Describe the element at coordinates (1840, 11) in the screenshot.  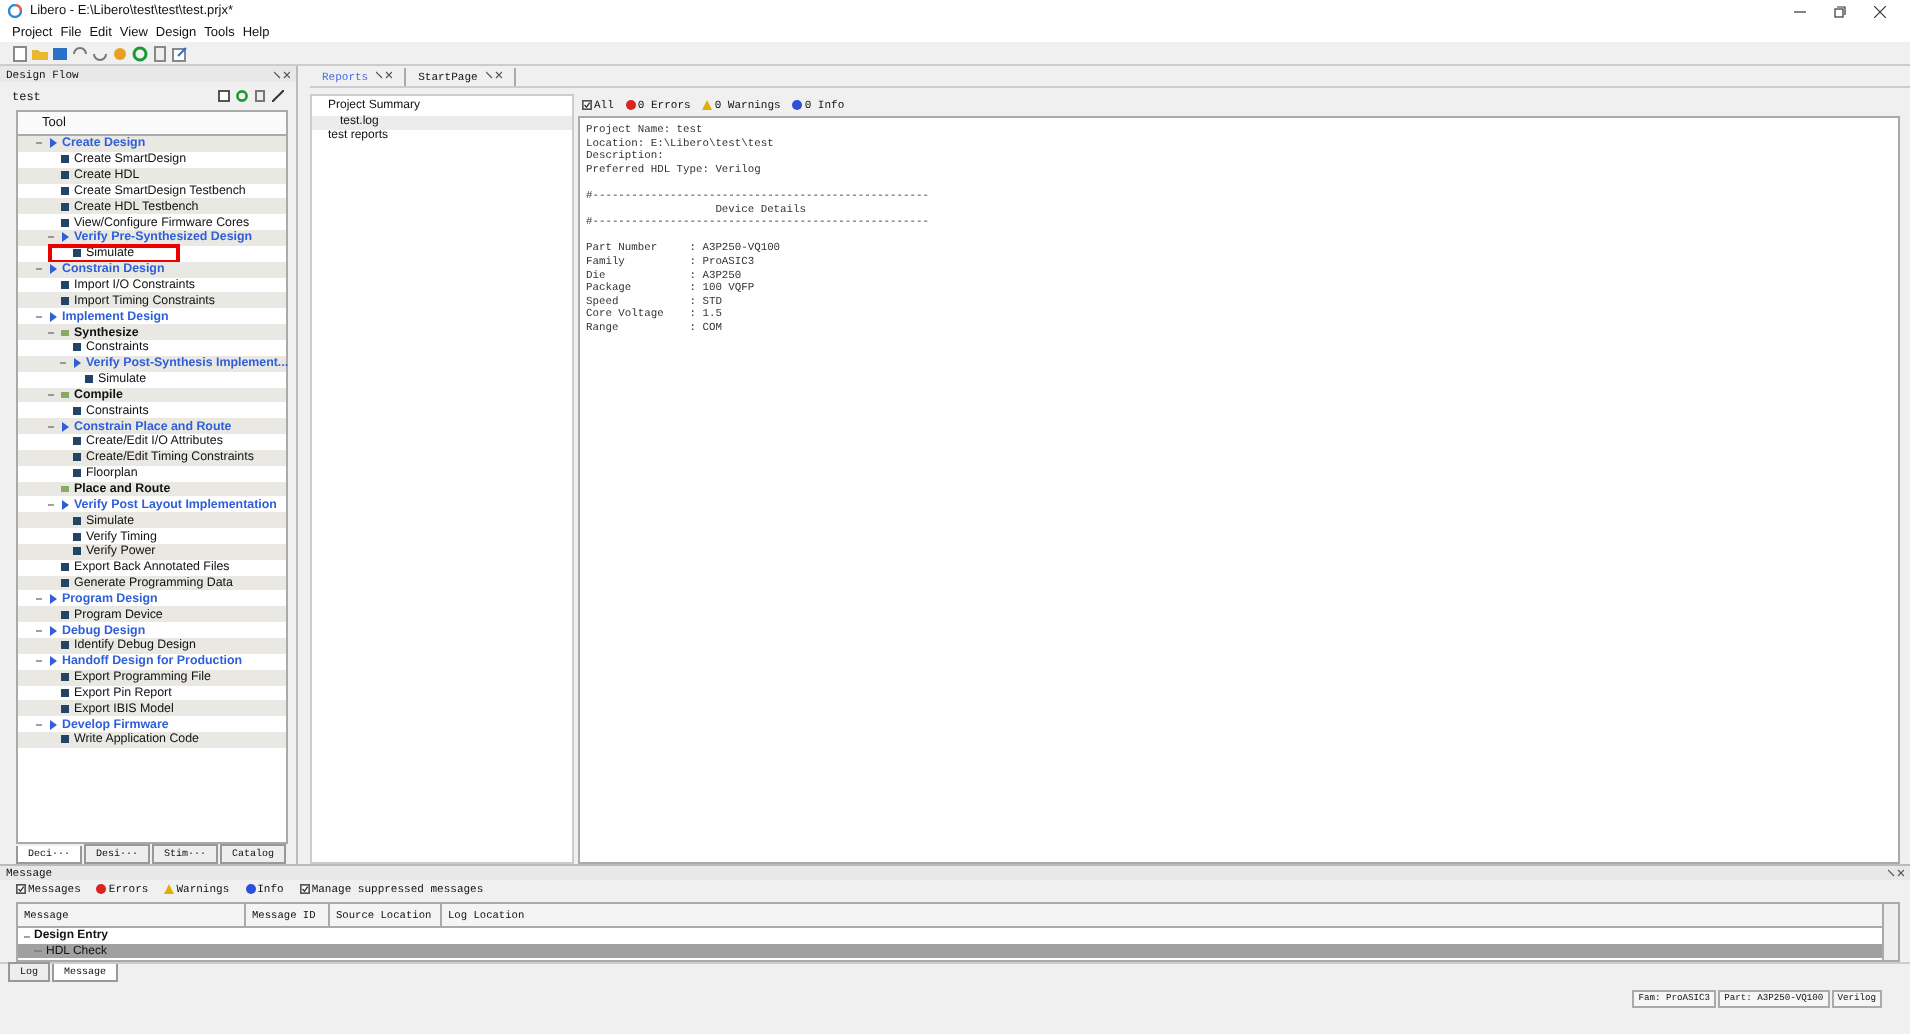
I see `restore-icon` at that location.